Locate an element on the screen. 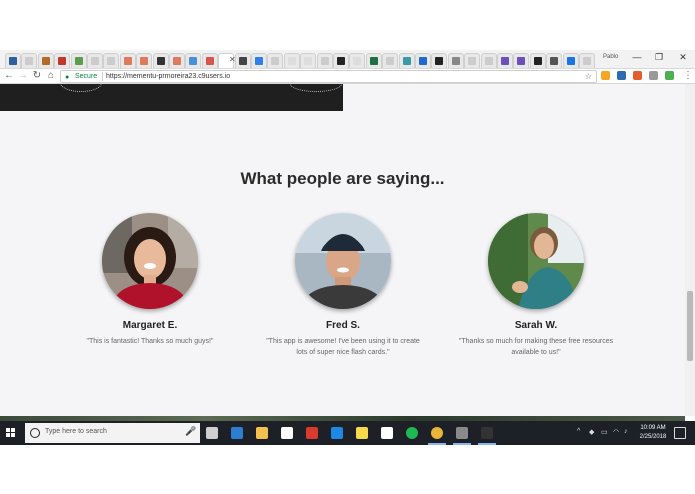 The image size is (695, 494). minimize-icon: — is located at coordinates (637, 57).